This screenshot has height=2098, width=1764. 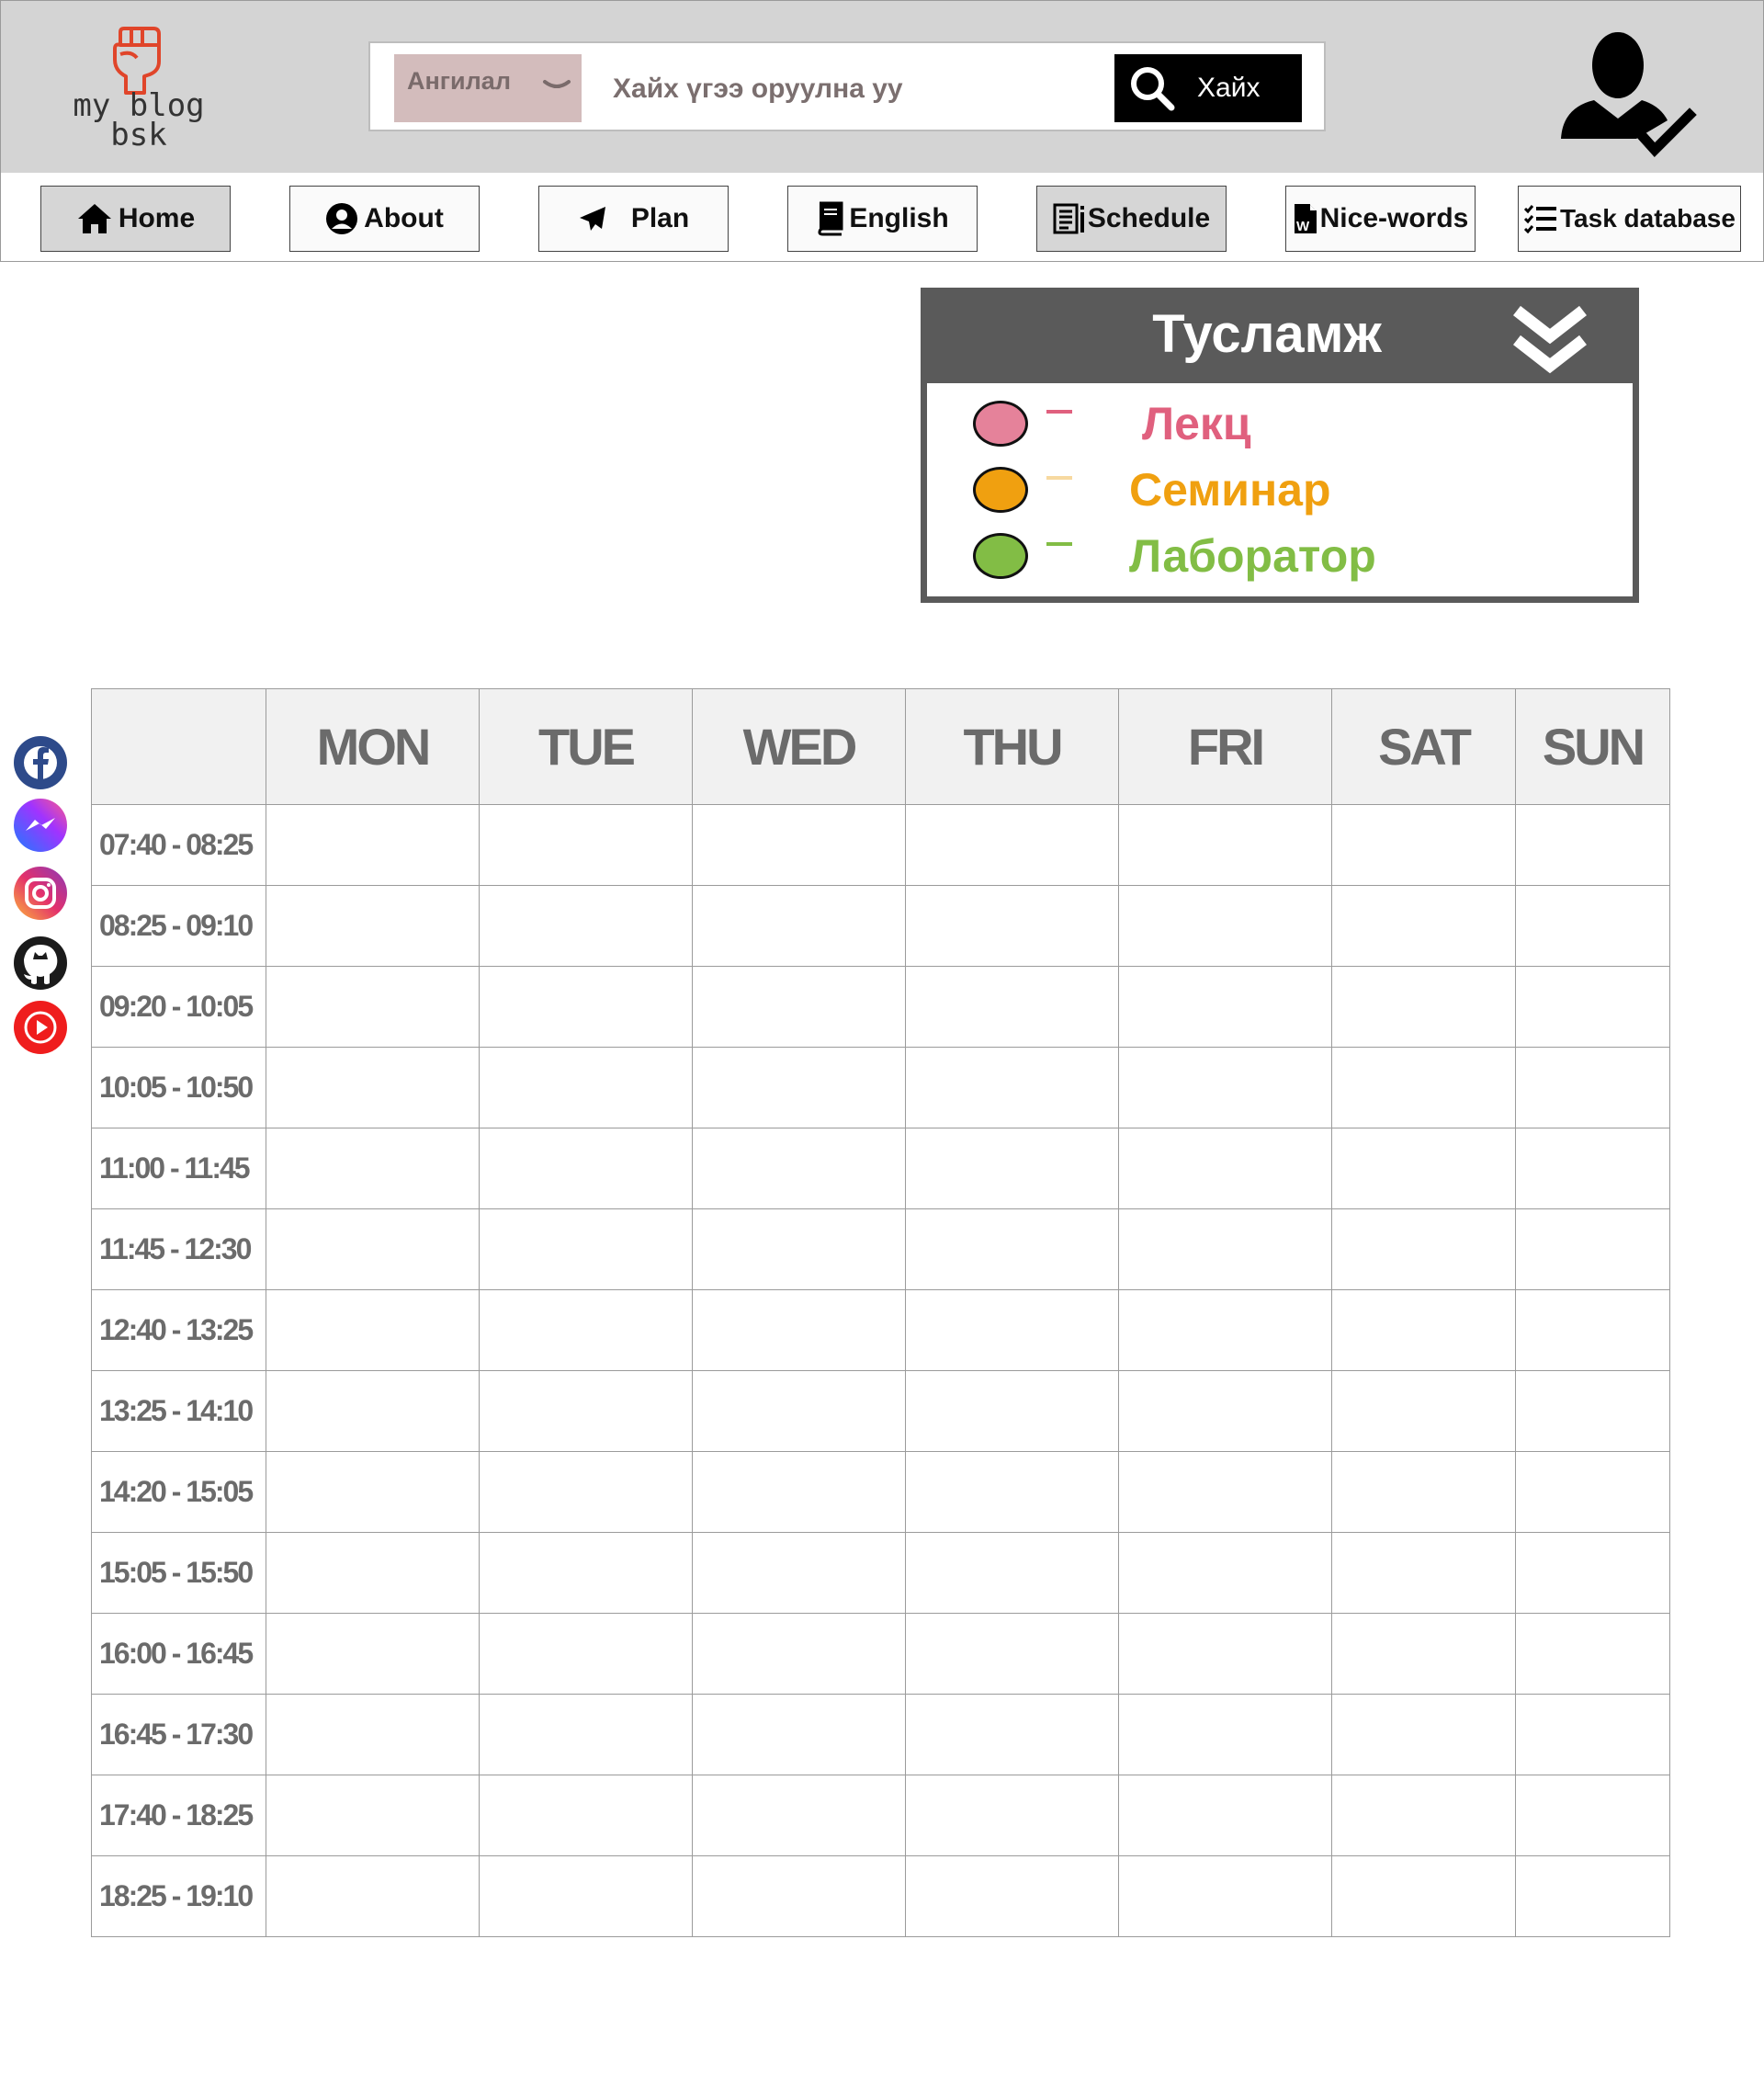 I want to click on user-verified-icon, so click(x=1627, y=99).